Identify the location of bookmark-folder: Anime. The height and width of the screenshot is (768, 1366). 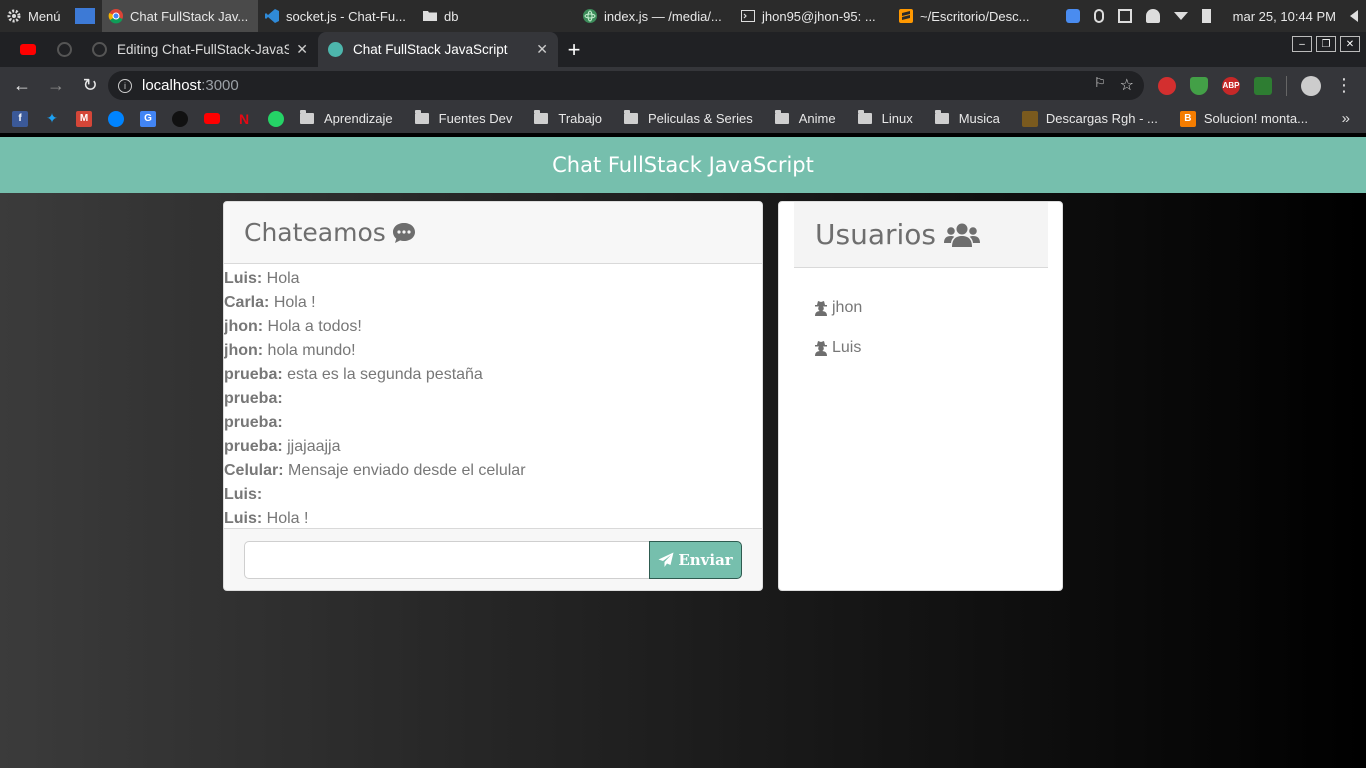
(805, 118).